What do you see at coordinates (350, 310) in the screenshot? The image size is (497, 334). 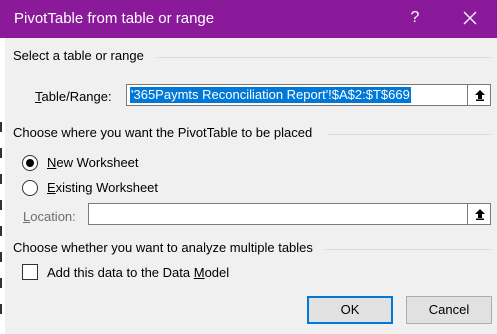 I see `ok-button: OK` at bounding box center [350, 310].